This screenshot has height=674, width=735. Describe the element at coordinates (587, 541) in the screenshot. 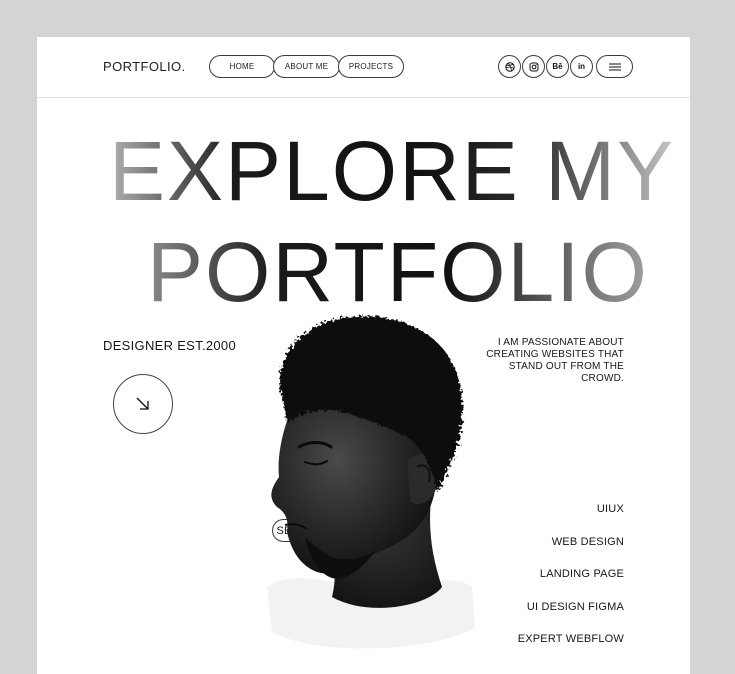

I see `service-item-web-design: WEB DESIGN` at that location.